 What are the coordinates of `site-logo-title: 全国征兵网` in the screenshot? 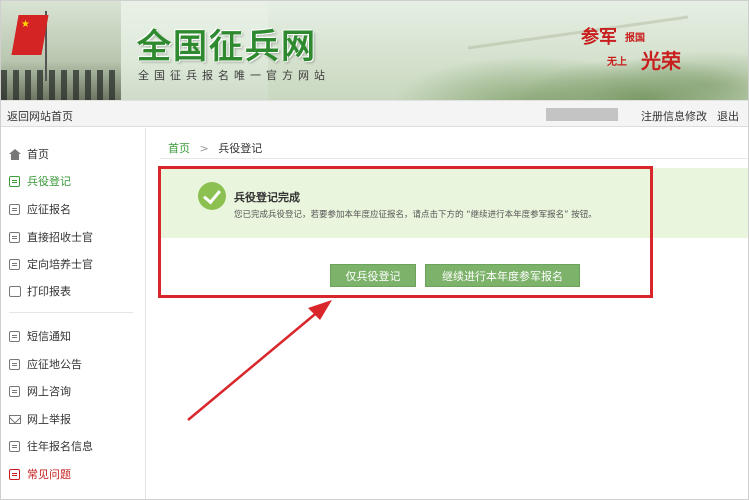 It's located at (227, 43).